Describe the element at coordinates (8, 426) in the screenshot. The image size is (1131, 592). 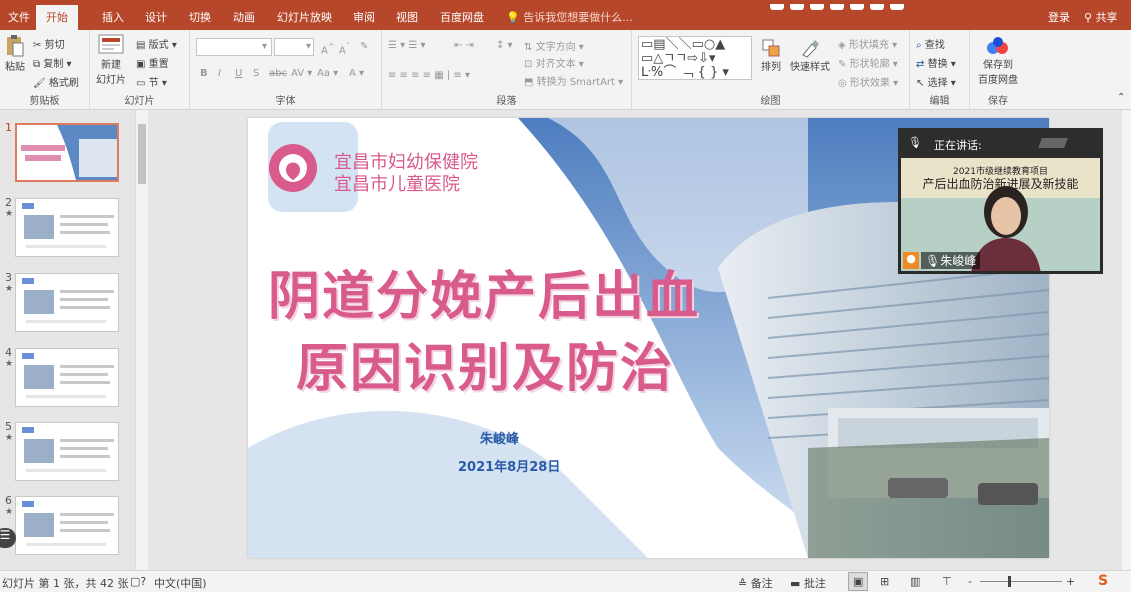
I see `thumbnail-number: 5` at that location.